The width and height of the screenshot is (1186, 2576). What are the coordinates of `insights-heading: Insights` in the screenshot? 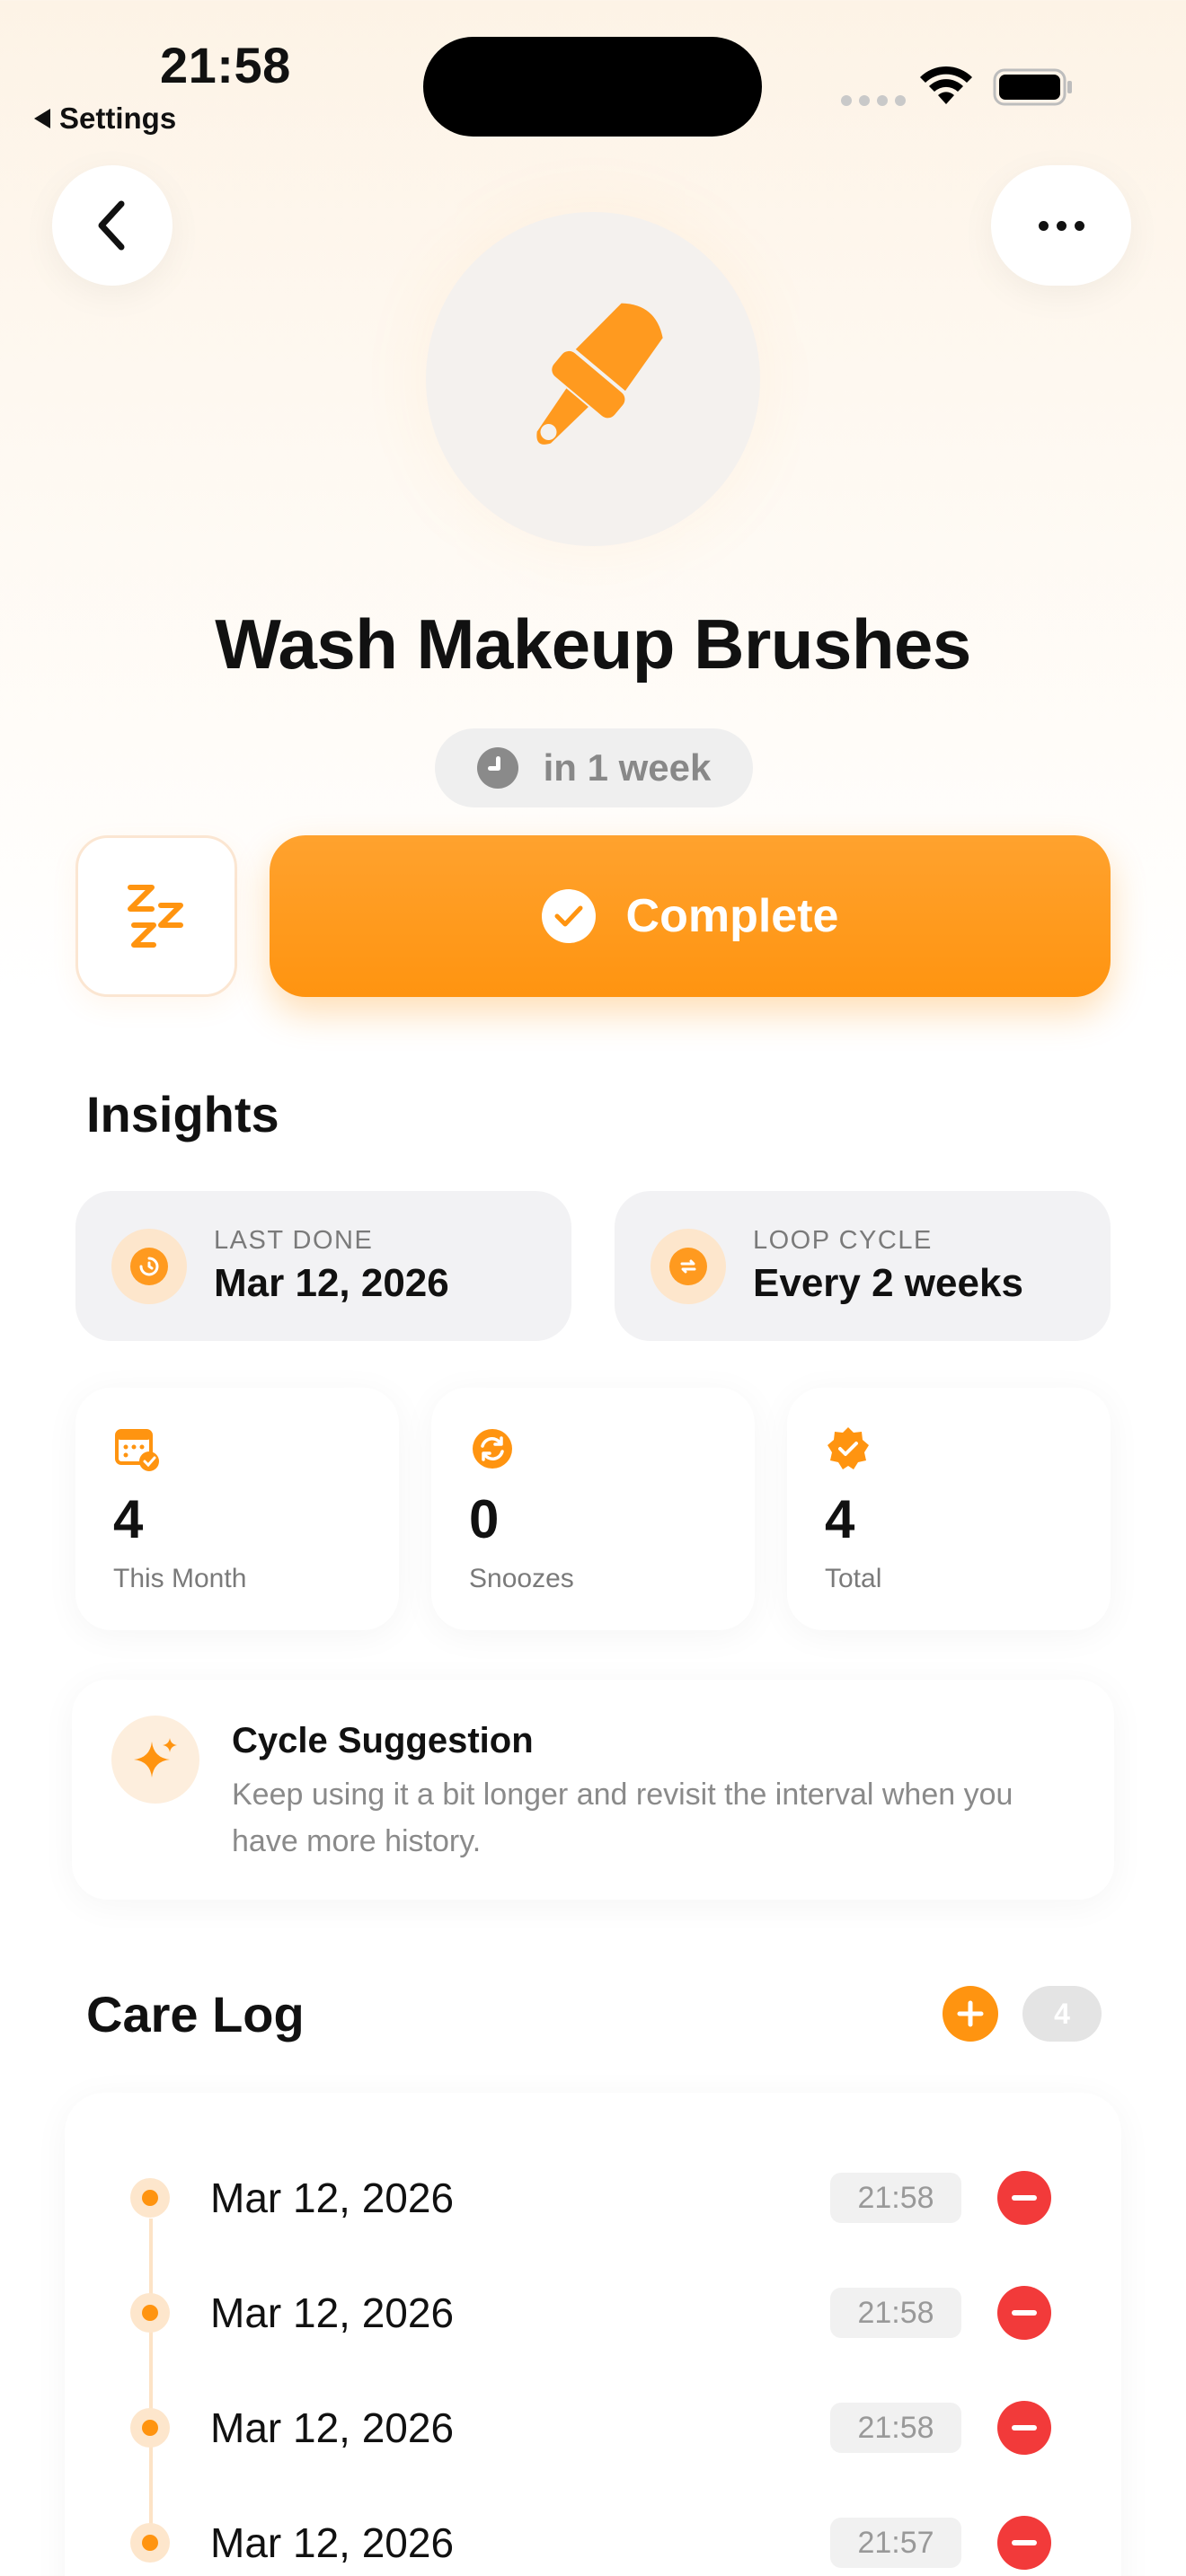 It's located at (182, 1114).